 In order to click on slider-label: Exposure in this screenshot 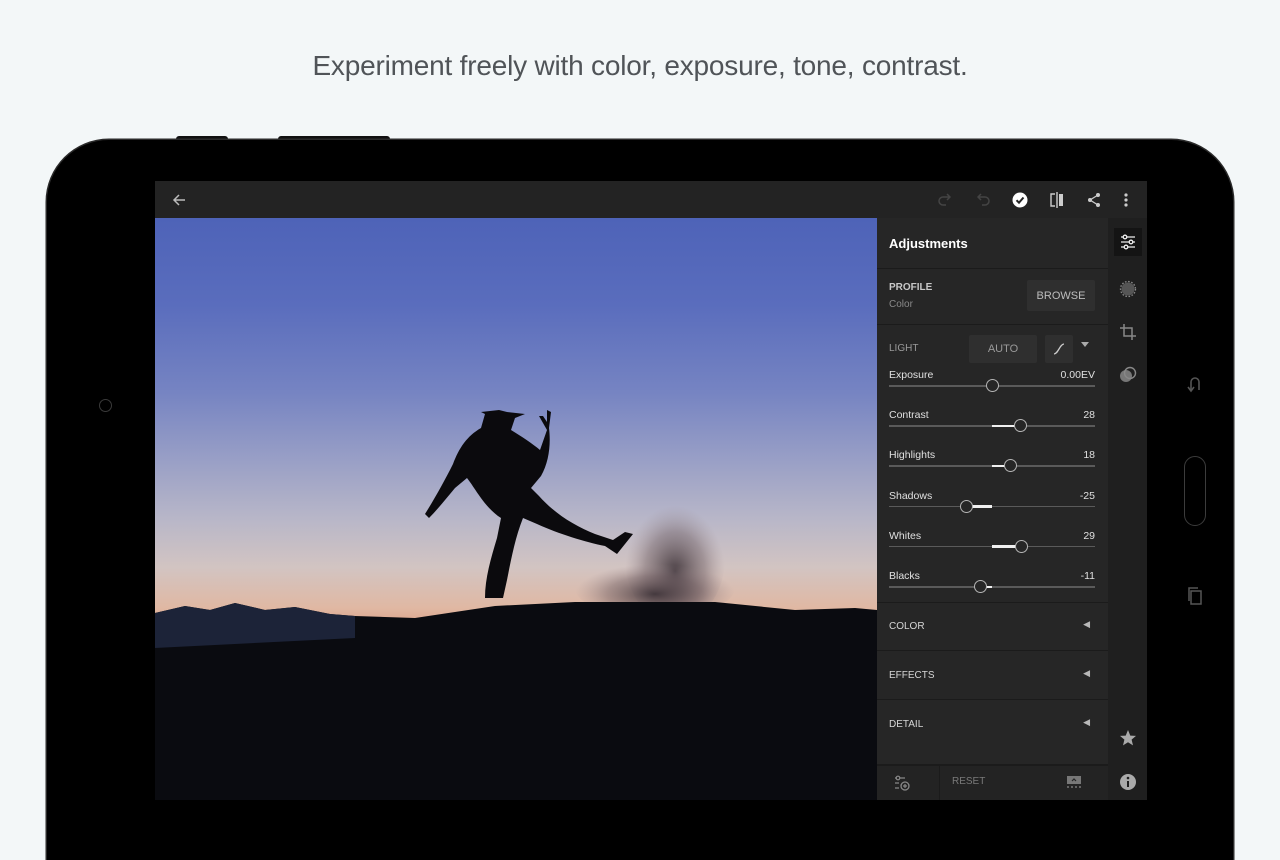, I will do `click(911, 375)`.